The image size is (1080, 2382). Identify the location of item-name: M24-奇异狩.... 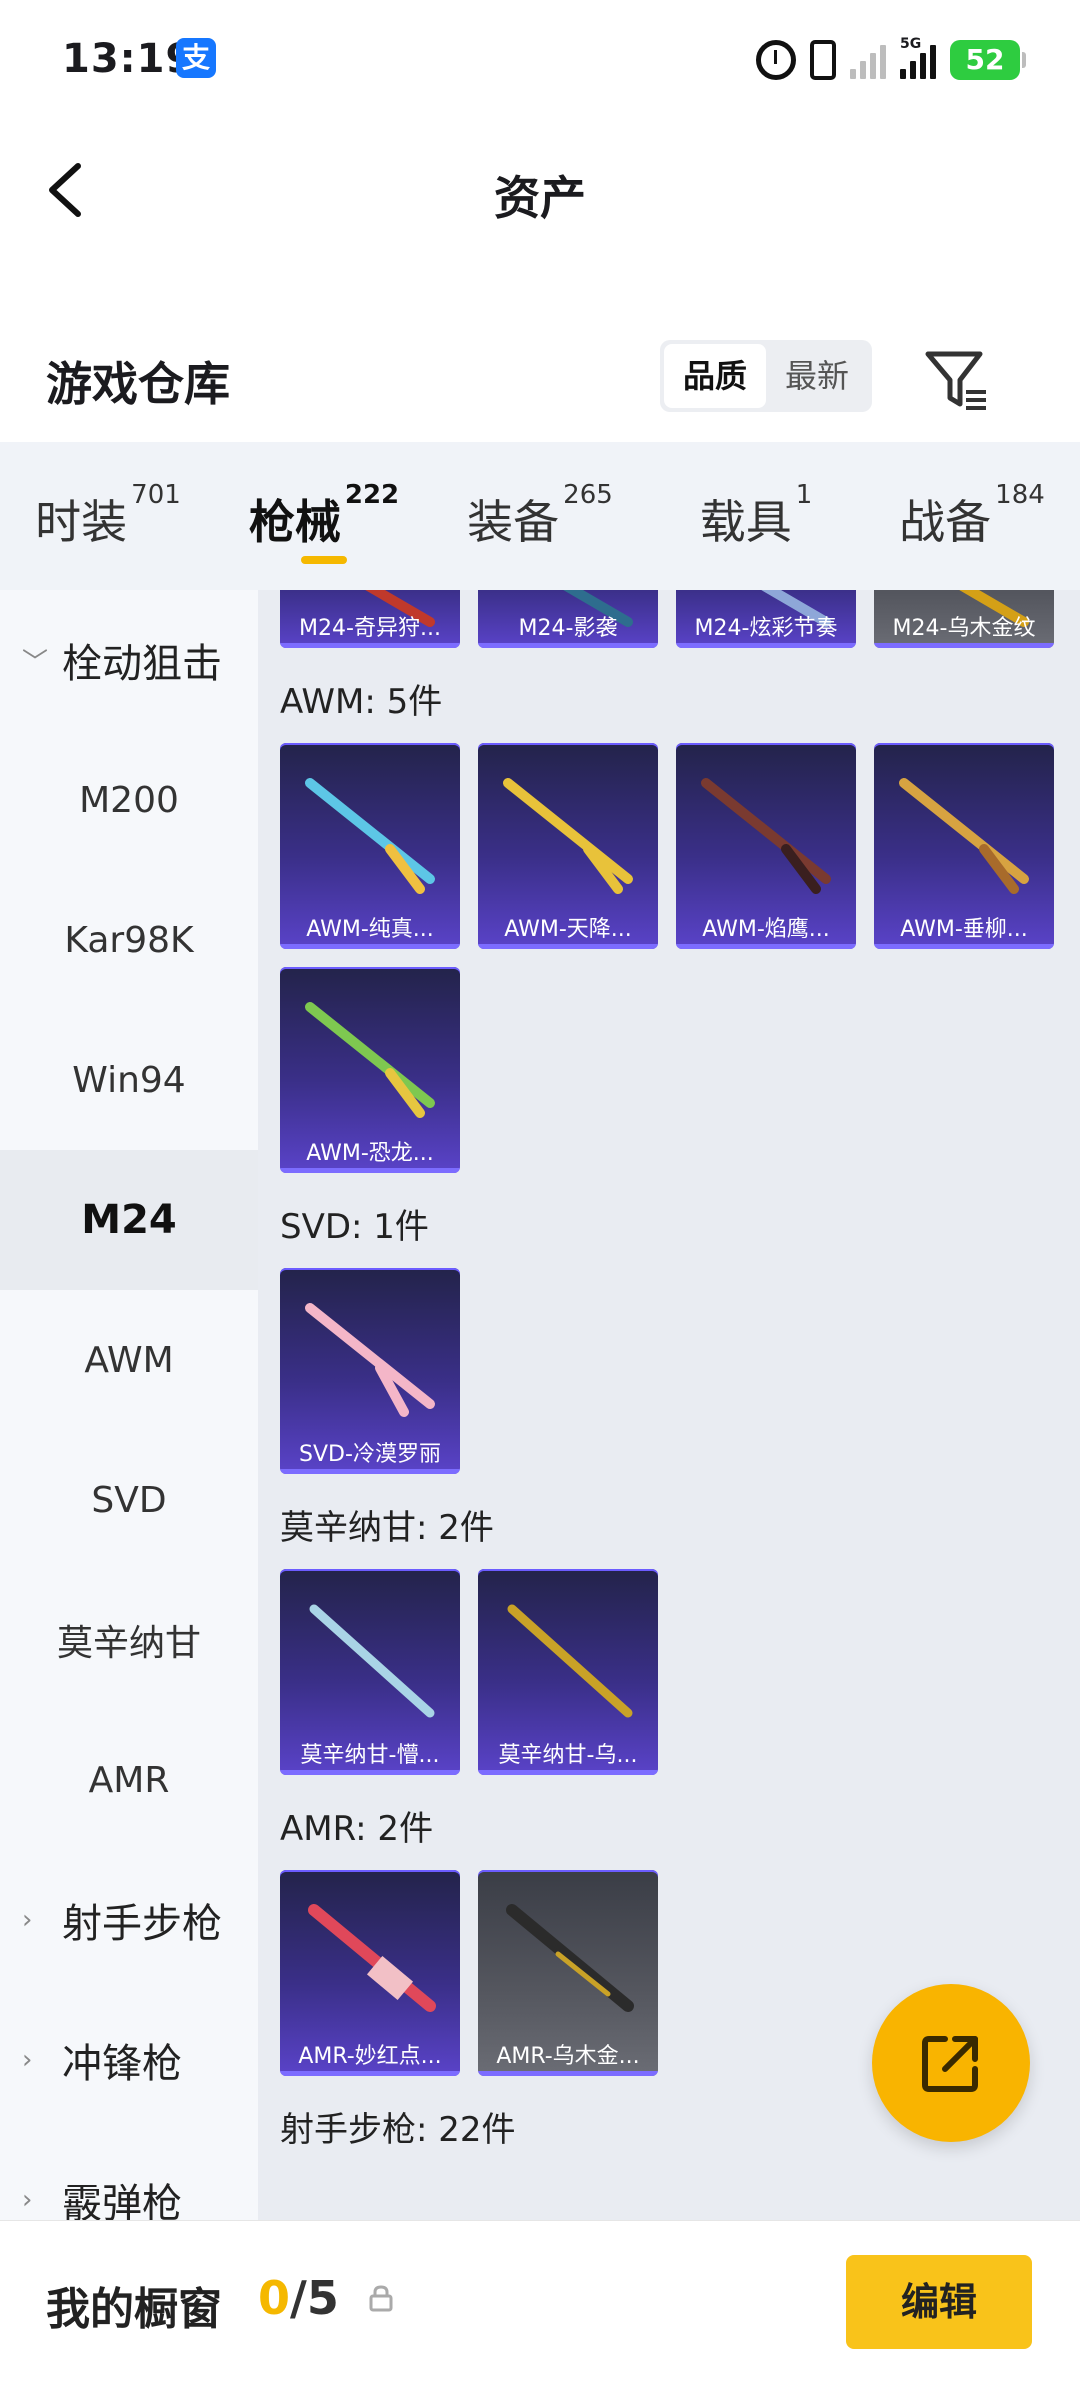
(370, 628).